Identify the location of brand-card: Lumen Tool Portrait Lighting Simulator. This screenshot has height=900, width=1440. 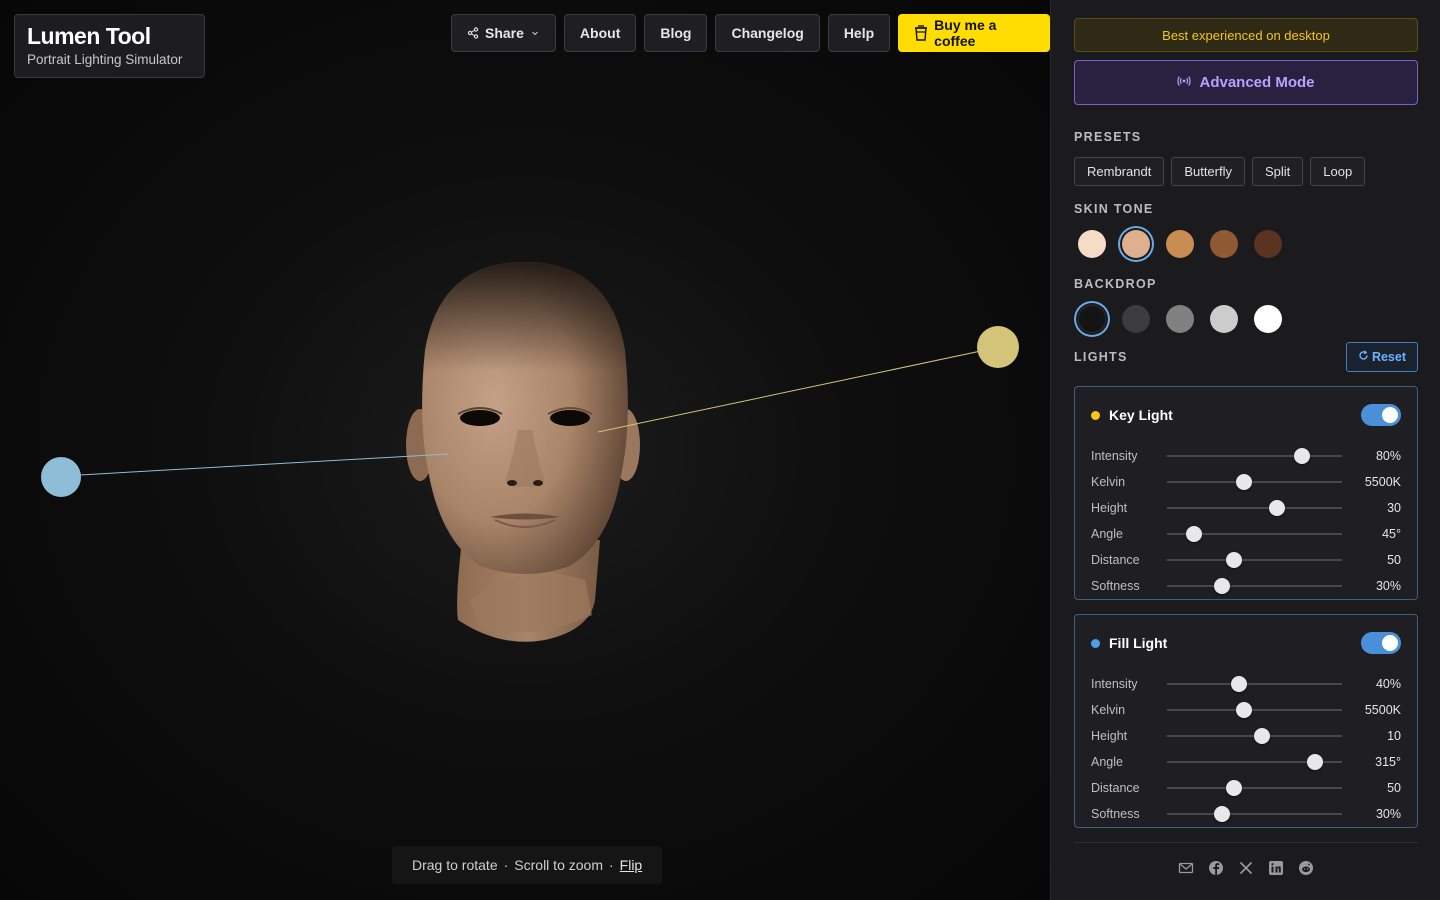
(109, 46).